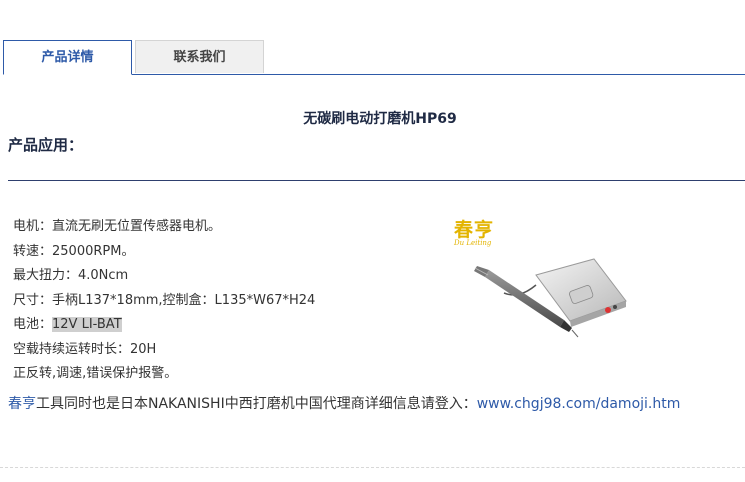 The image size is (745, 482). Describe the element at coordinates (380, 119) in the screenshot. I see `product-title: 无碳刷电动打磨机HP69` at that location.